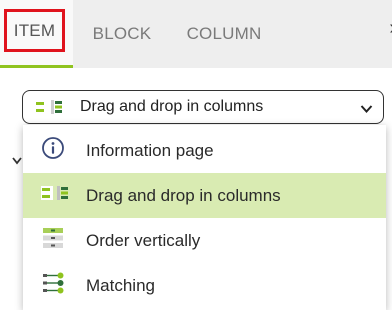  Describe the element at coordinates (120, 285) in the screenshot. I see `option-label: Matching` at that location.